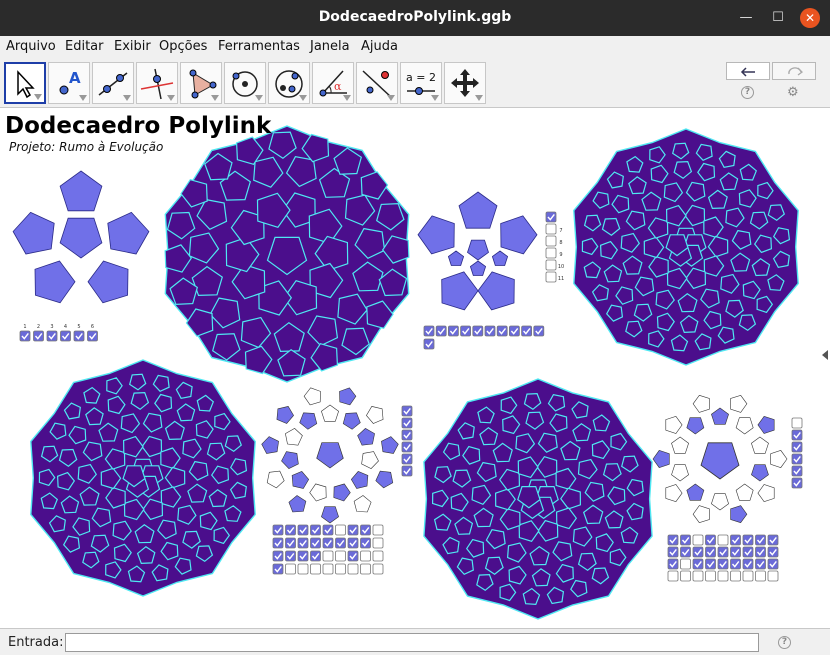  What do you see at coordinates (259, 46) in the screenshot?
I see `menu-ferramentas: Ferramentas` at bounding box center [259, 46].